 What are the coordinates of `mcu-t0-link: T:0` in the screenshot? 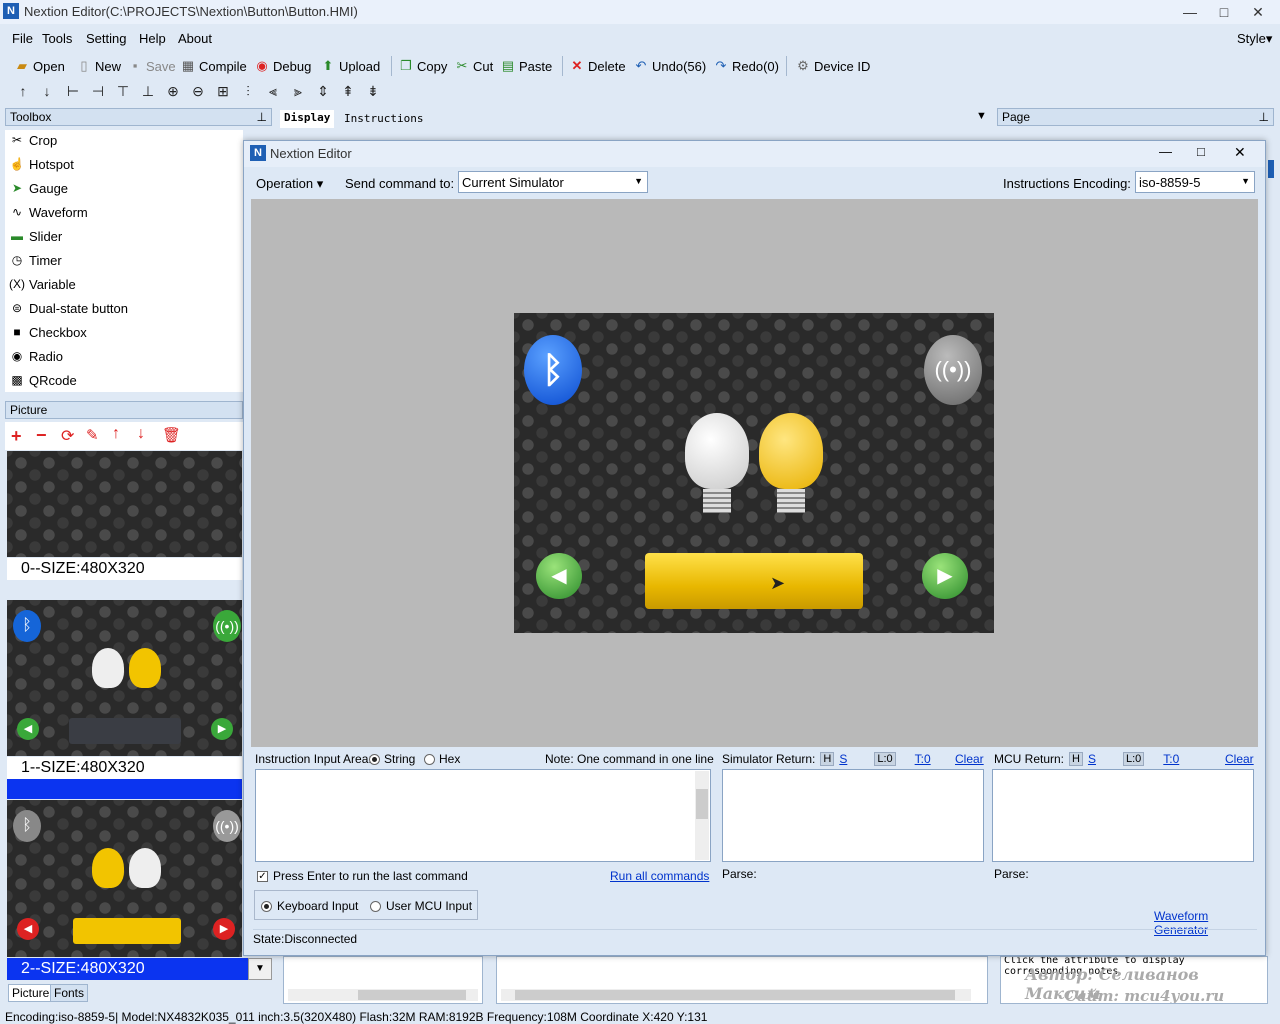 It's located at (1171, 759).